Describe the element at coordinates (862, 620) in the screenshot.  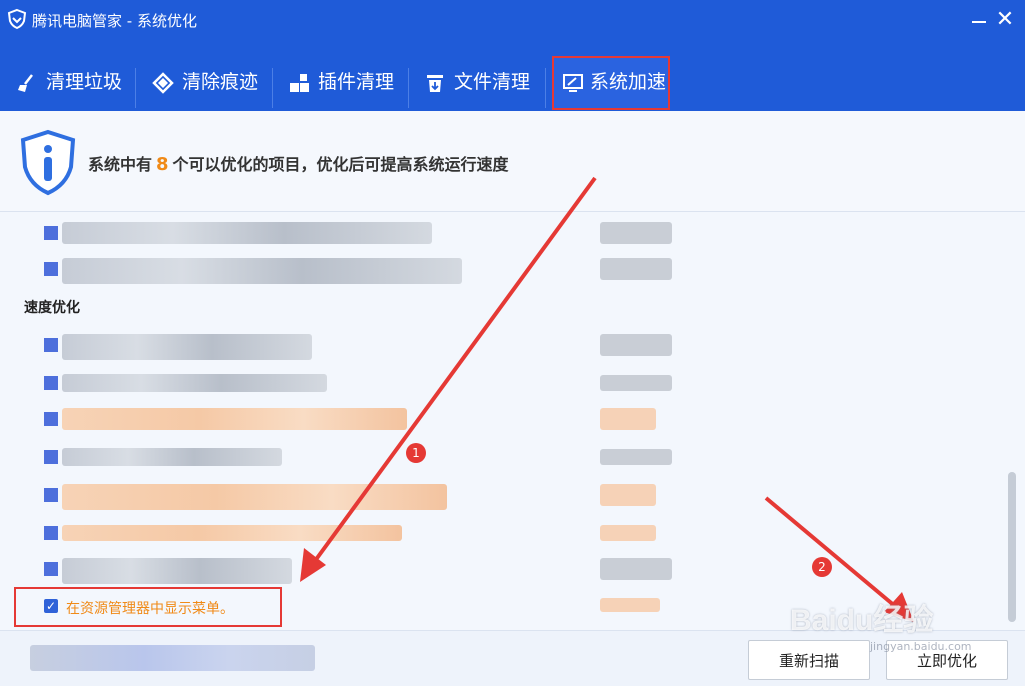
I see `baidu-watermark: Baidu经验` at that location.